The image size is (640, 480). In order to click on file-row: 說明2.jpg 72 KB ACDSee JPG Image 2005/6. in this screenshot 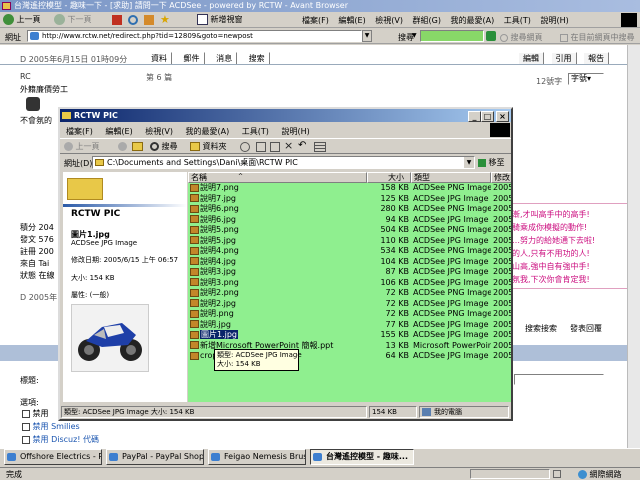, I will do `click(349, 304)`.